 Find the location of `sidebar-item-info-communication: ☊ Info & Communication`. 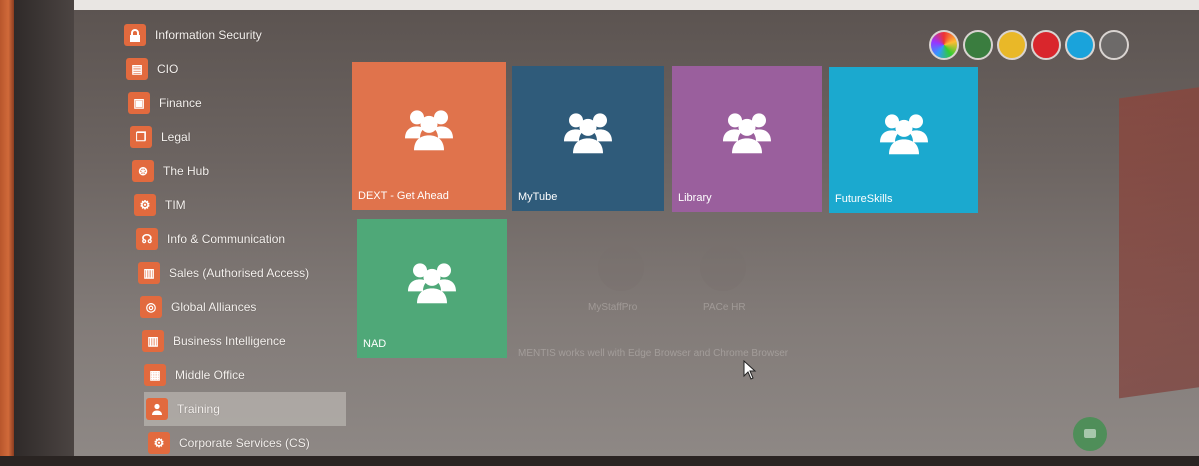

sidebar-item-info-communication: ☊ Info & Communication is located at coordinates (236, 239).